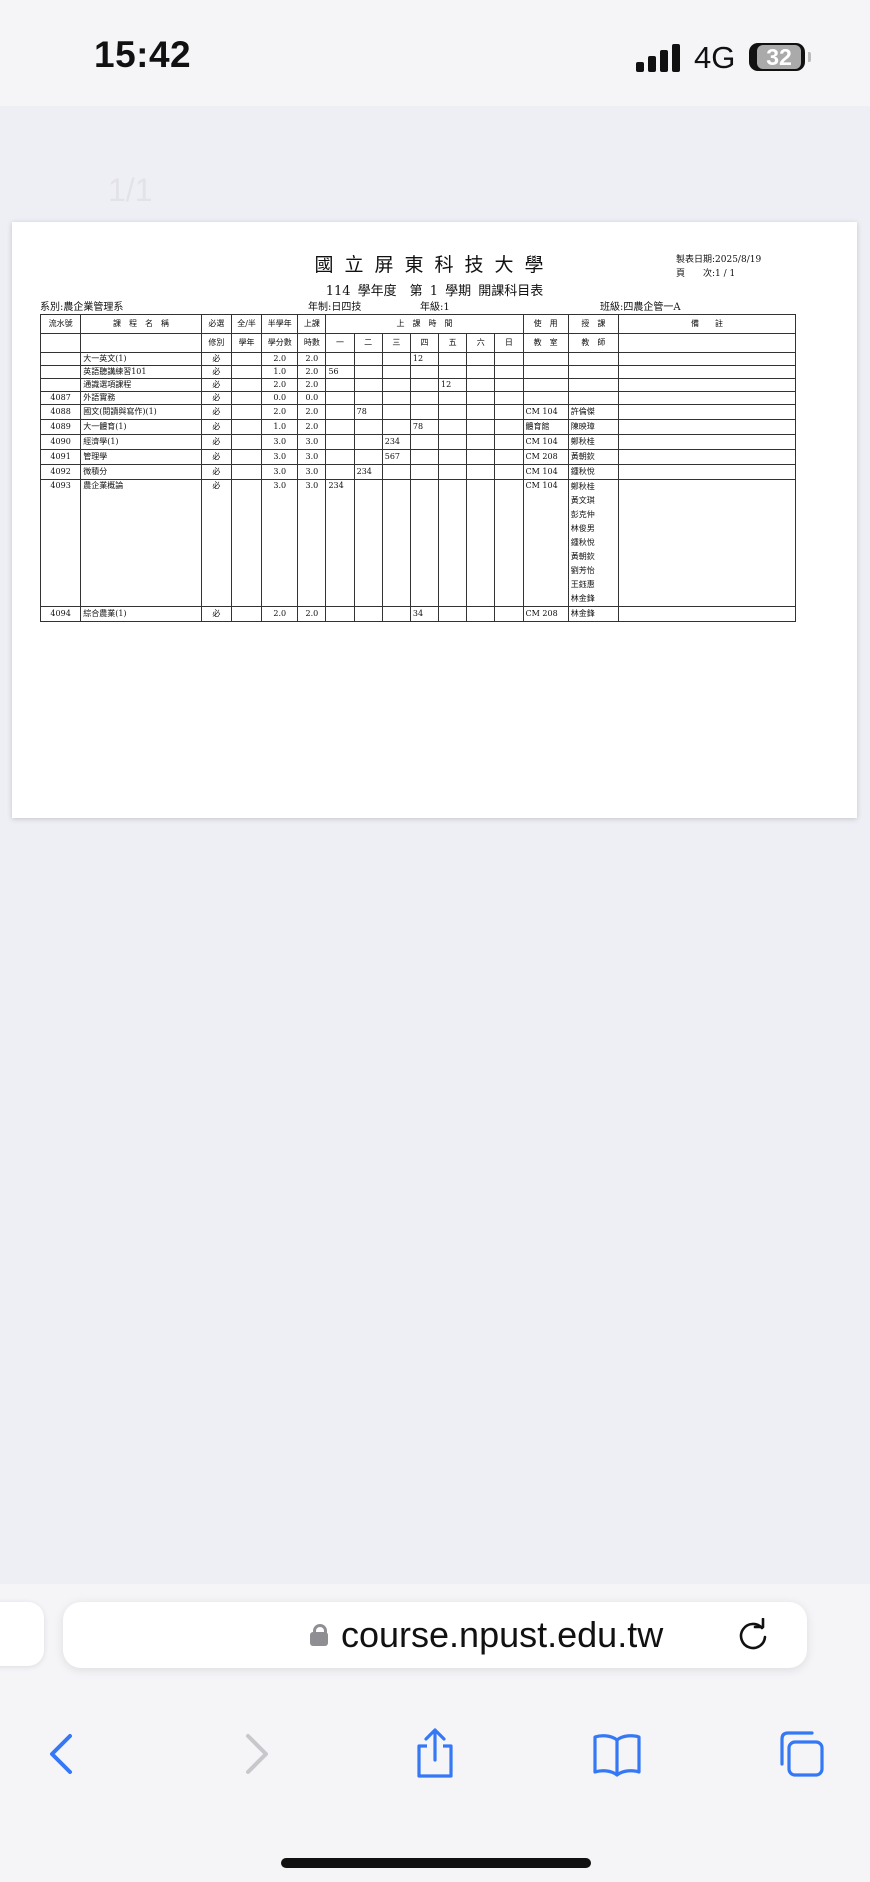  I want to click on course-name-cell: 大一英文(1), so click(141, 359).